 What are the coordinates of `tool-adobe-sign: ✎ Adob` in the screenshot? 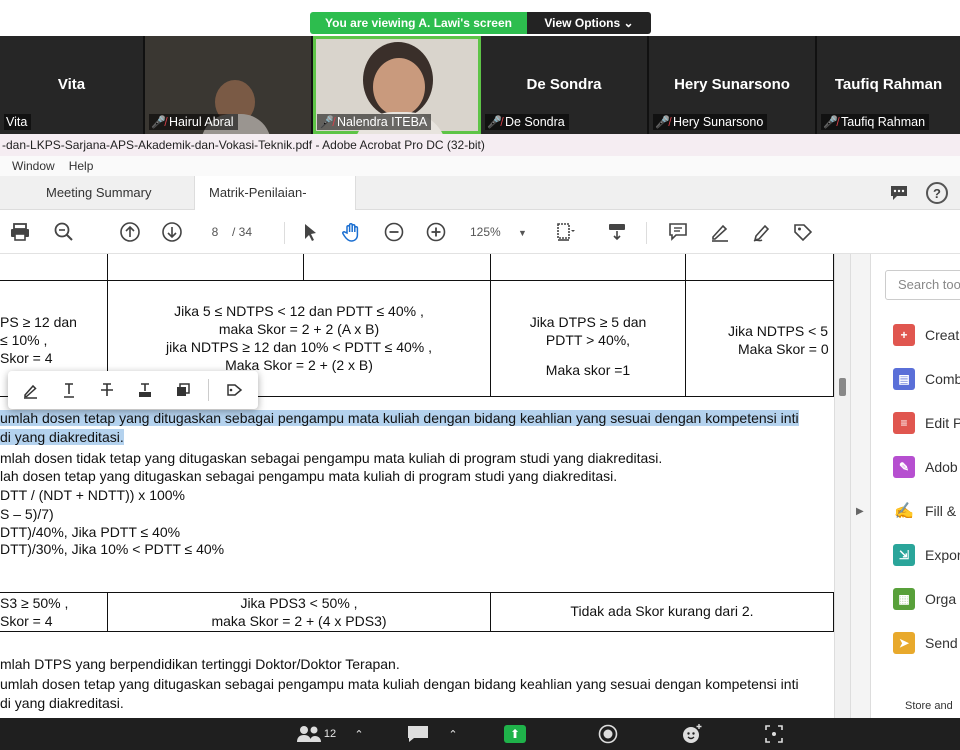 It's located at (925, 467).